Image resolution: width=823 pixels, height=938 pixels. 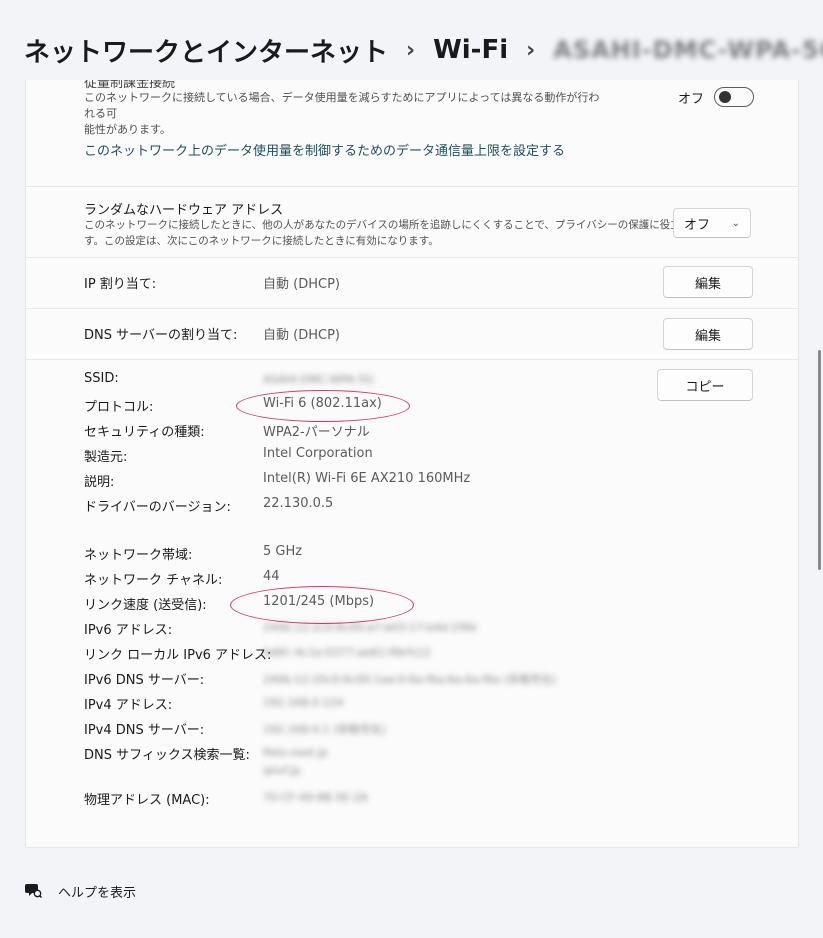 I want to click on dns-edit-button: 編集, so click(x=708, y=334).